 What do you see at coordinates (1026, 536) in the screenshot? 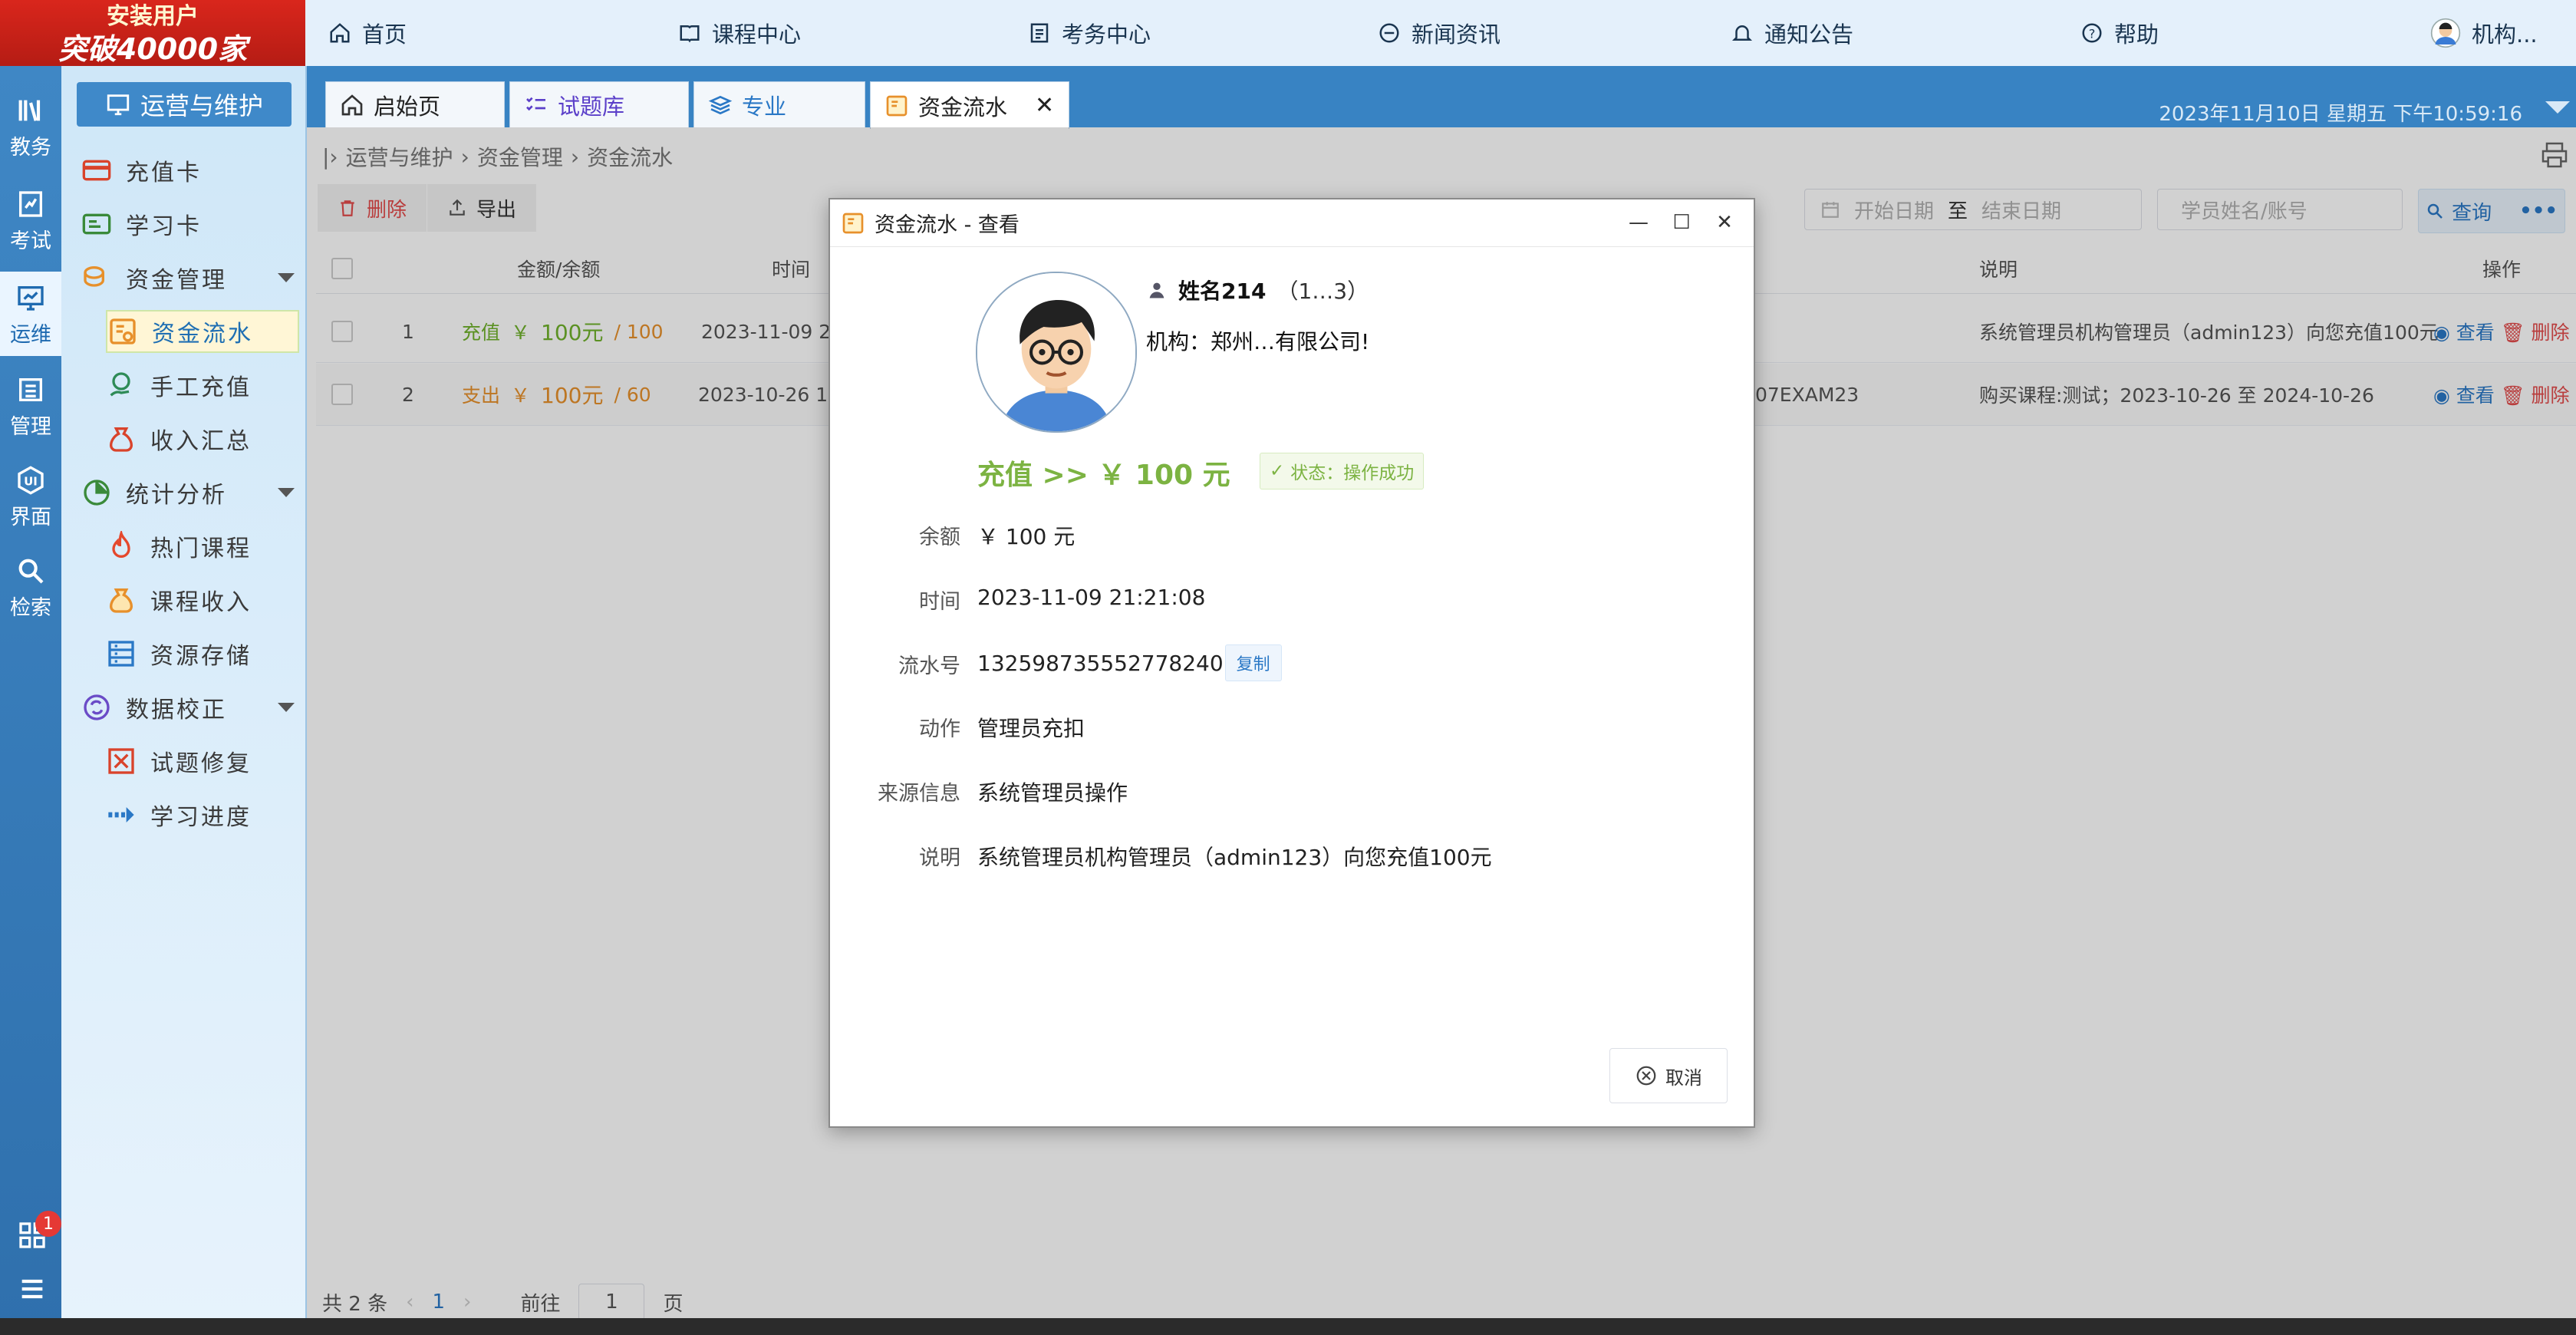
I see `balance-value: ￥ 100 元` at bounding box center [1026, 536].